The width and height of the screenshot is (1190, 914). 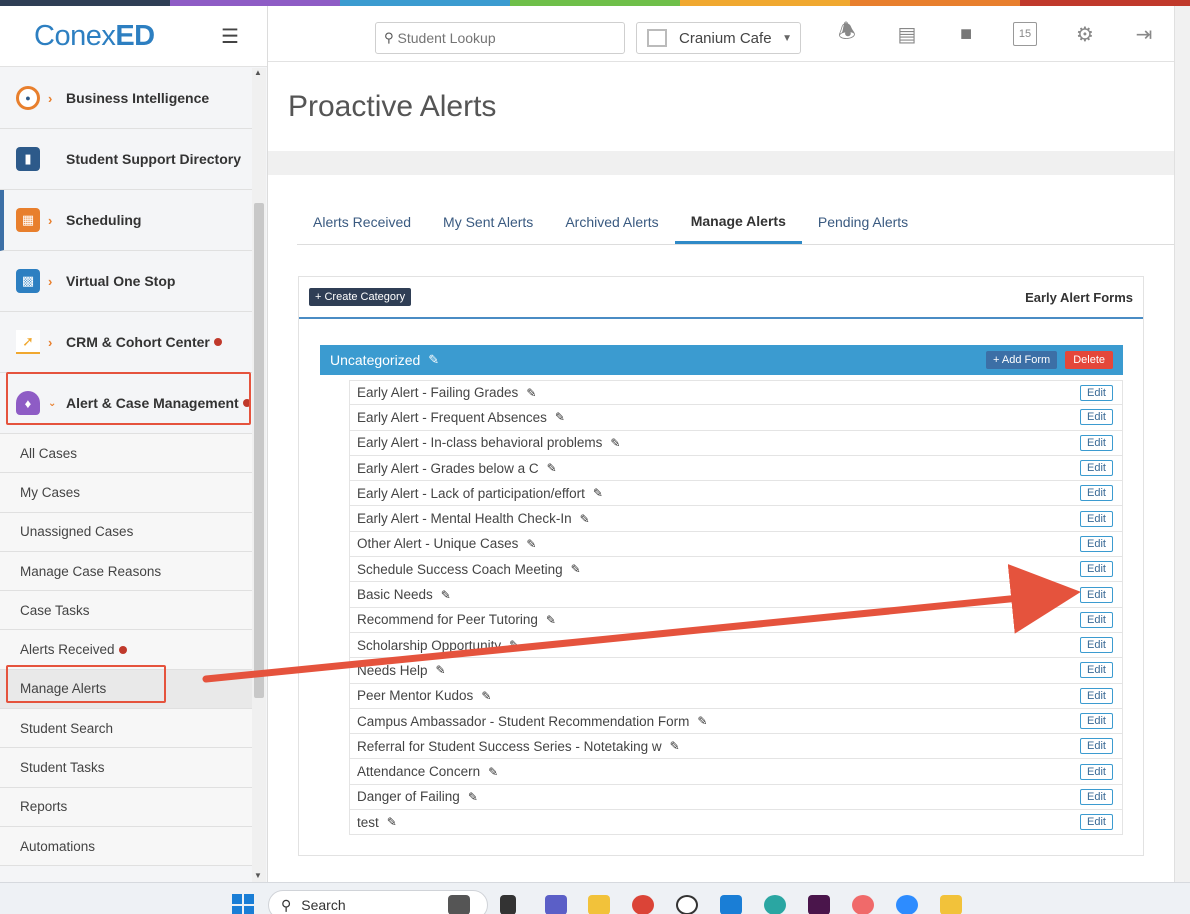 What do you see at coordinates (126, 807) in the screenshot?
I see `sidebar-subitem-reports: Reports` at bounding box center [126, 807].